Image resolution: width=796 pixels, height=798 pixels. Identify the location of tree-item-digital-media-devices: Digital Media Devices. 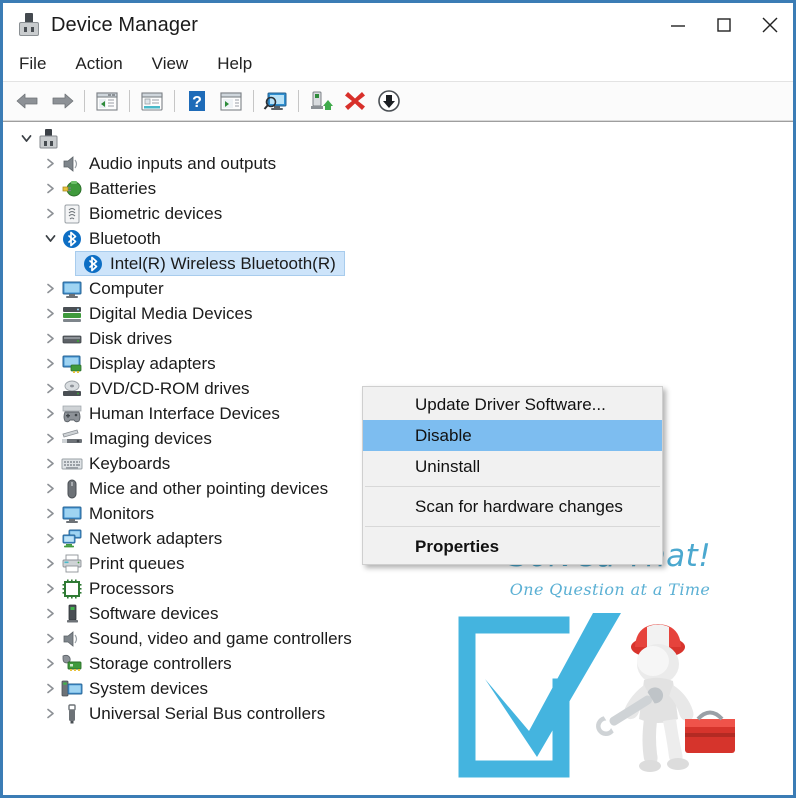
(398, 313).